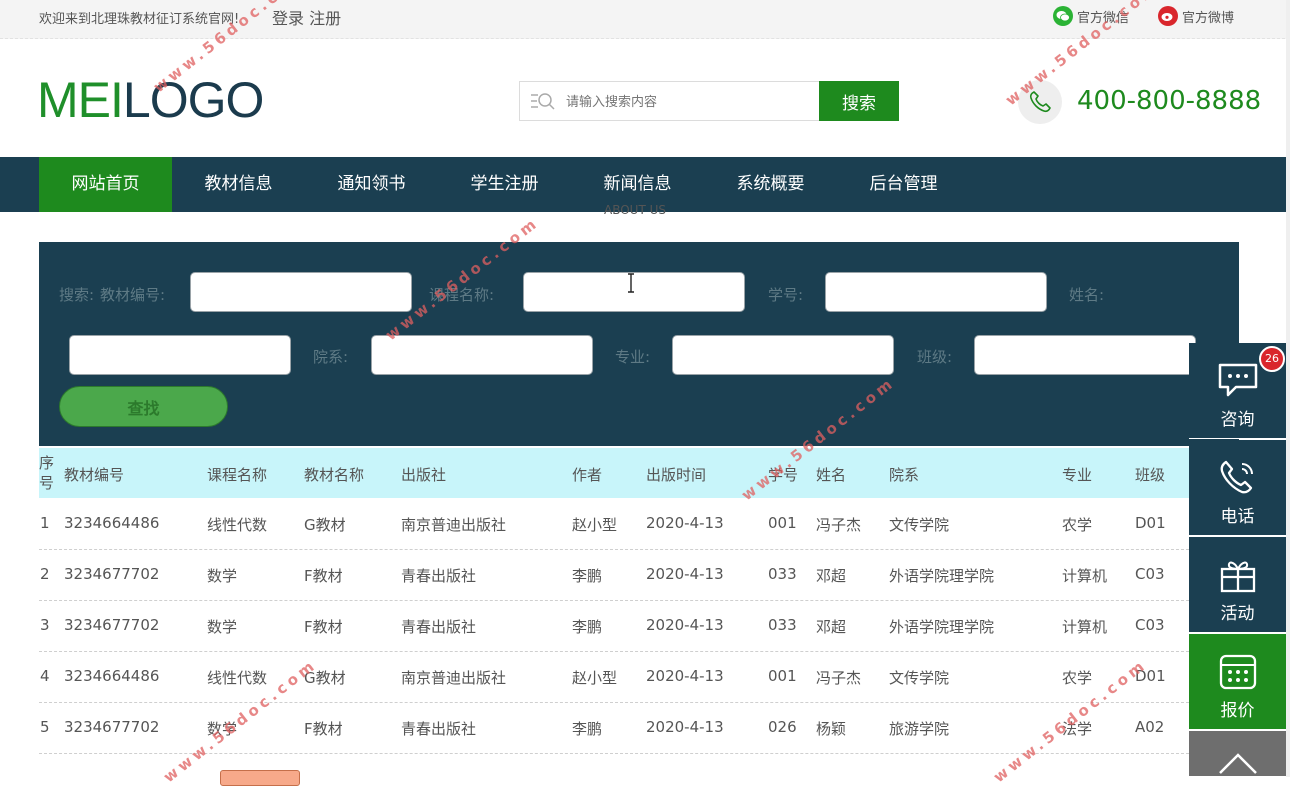 Image resolution: width=1290 pixels, height=786 pixels. I want to click on phone-button: 电话, so click(1237, 488).